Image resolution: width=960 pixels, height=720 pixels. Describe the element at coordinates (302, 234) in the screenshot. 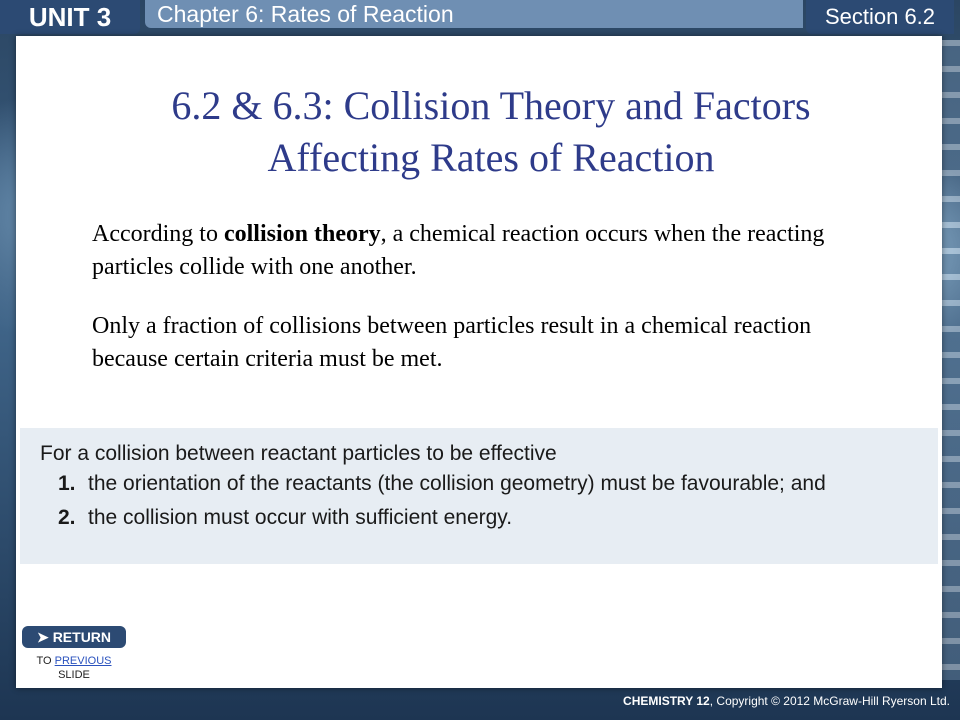

I see `term-collision-theory: collision theory` at that location.